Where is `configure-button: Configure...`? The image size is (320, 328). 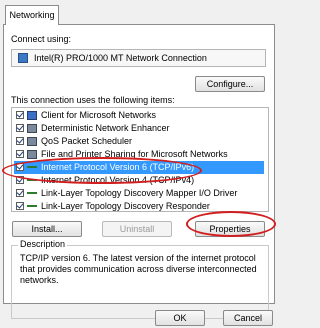 configure-button: Configure... is located at coordinates (230, 84).